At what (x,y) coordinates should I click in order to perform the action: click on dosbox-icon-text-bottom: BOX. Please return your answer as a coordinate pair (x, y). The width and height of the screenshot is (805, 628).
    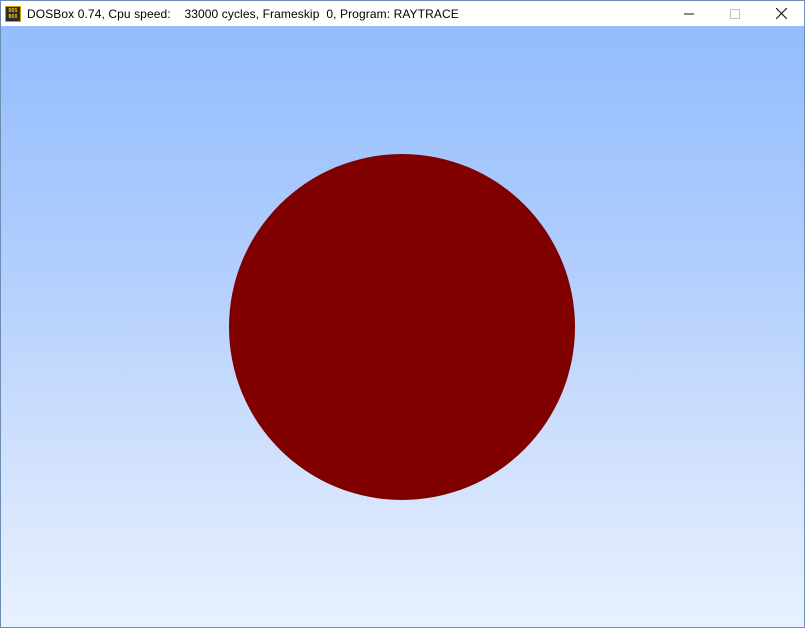
    Looking at the image, I should click on (13, 16).